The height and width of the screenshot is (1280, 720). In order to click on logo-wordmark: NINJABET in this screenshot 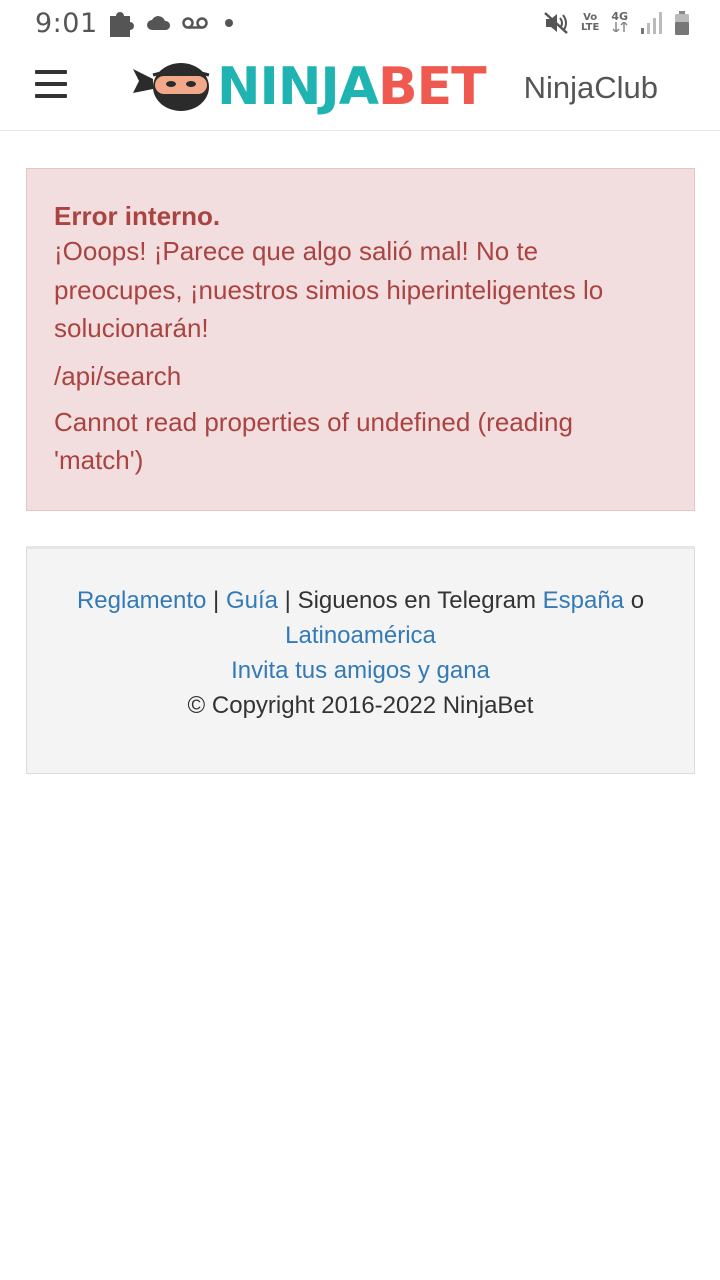, I will do `click(352, 87)`.